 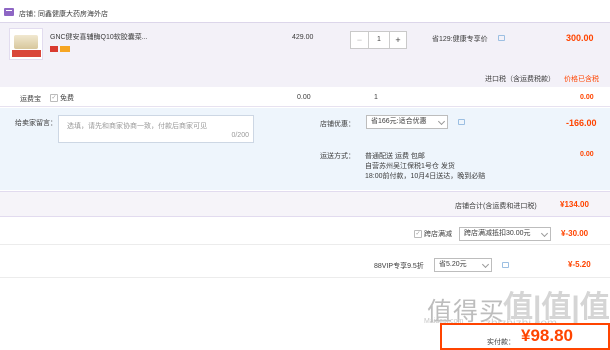 I want to click on quantity-increase-button: +, so click(x=397, y=40).